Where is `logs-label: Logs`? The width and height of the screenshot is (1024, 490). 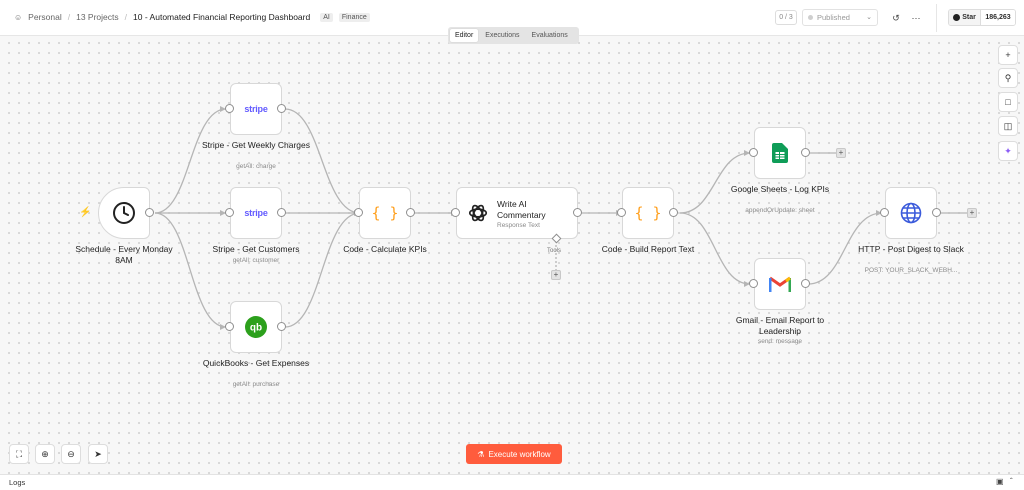
logs-label: Logs is located at coordinates (17, 482).